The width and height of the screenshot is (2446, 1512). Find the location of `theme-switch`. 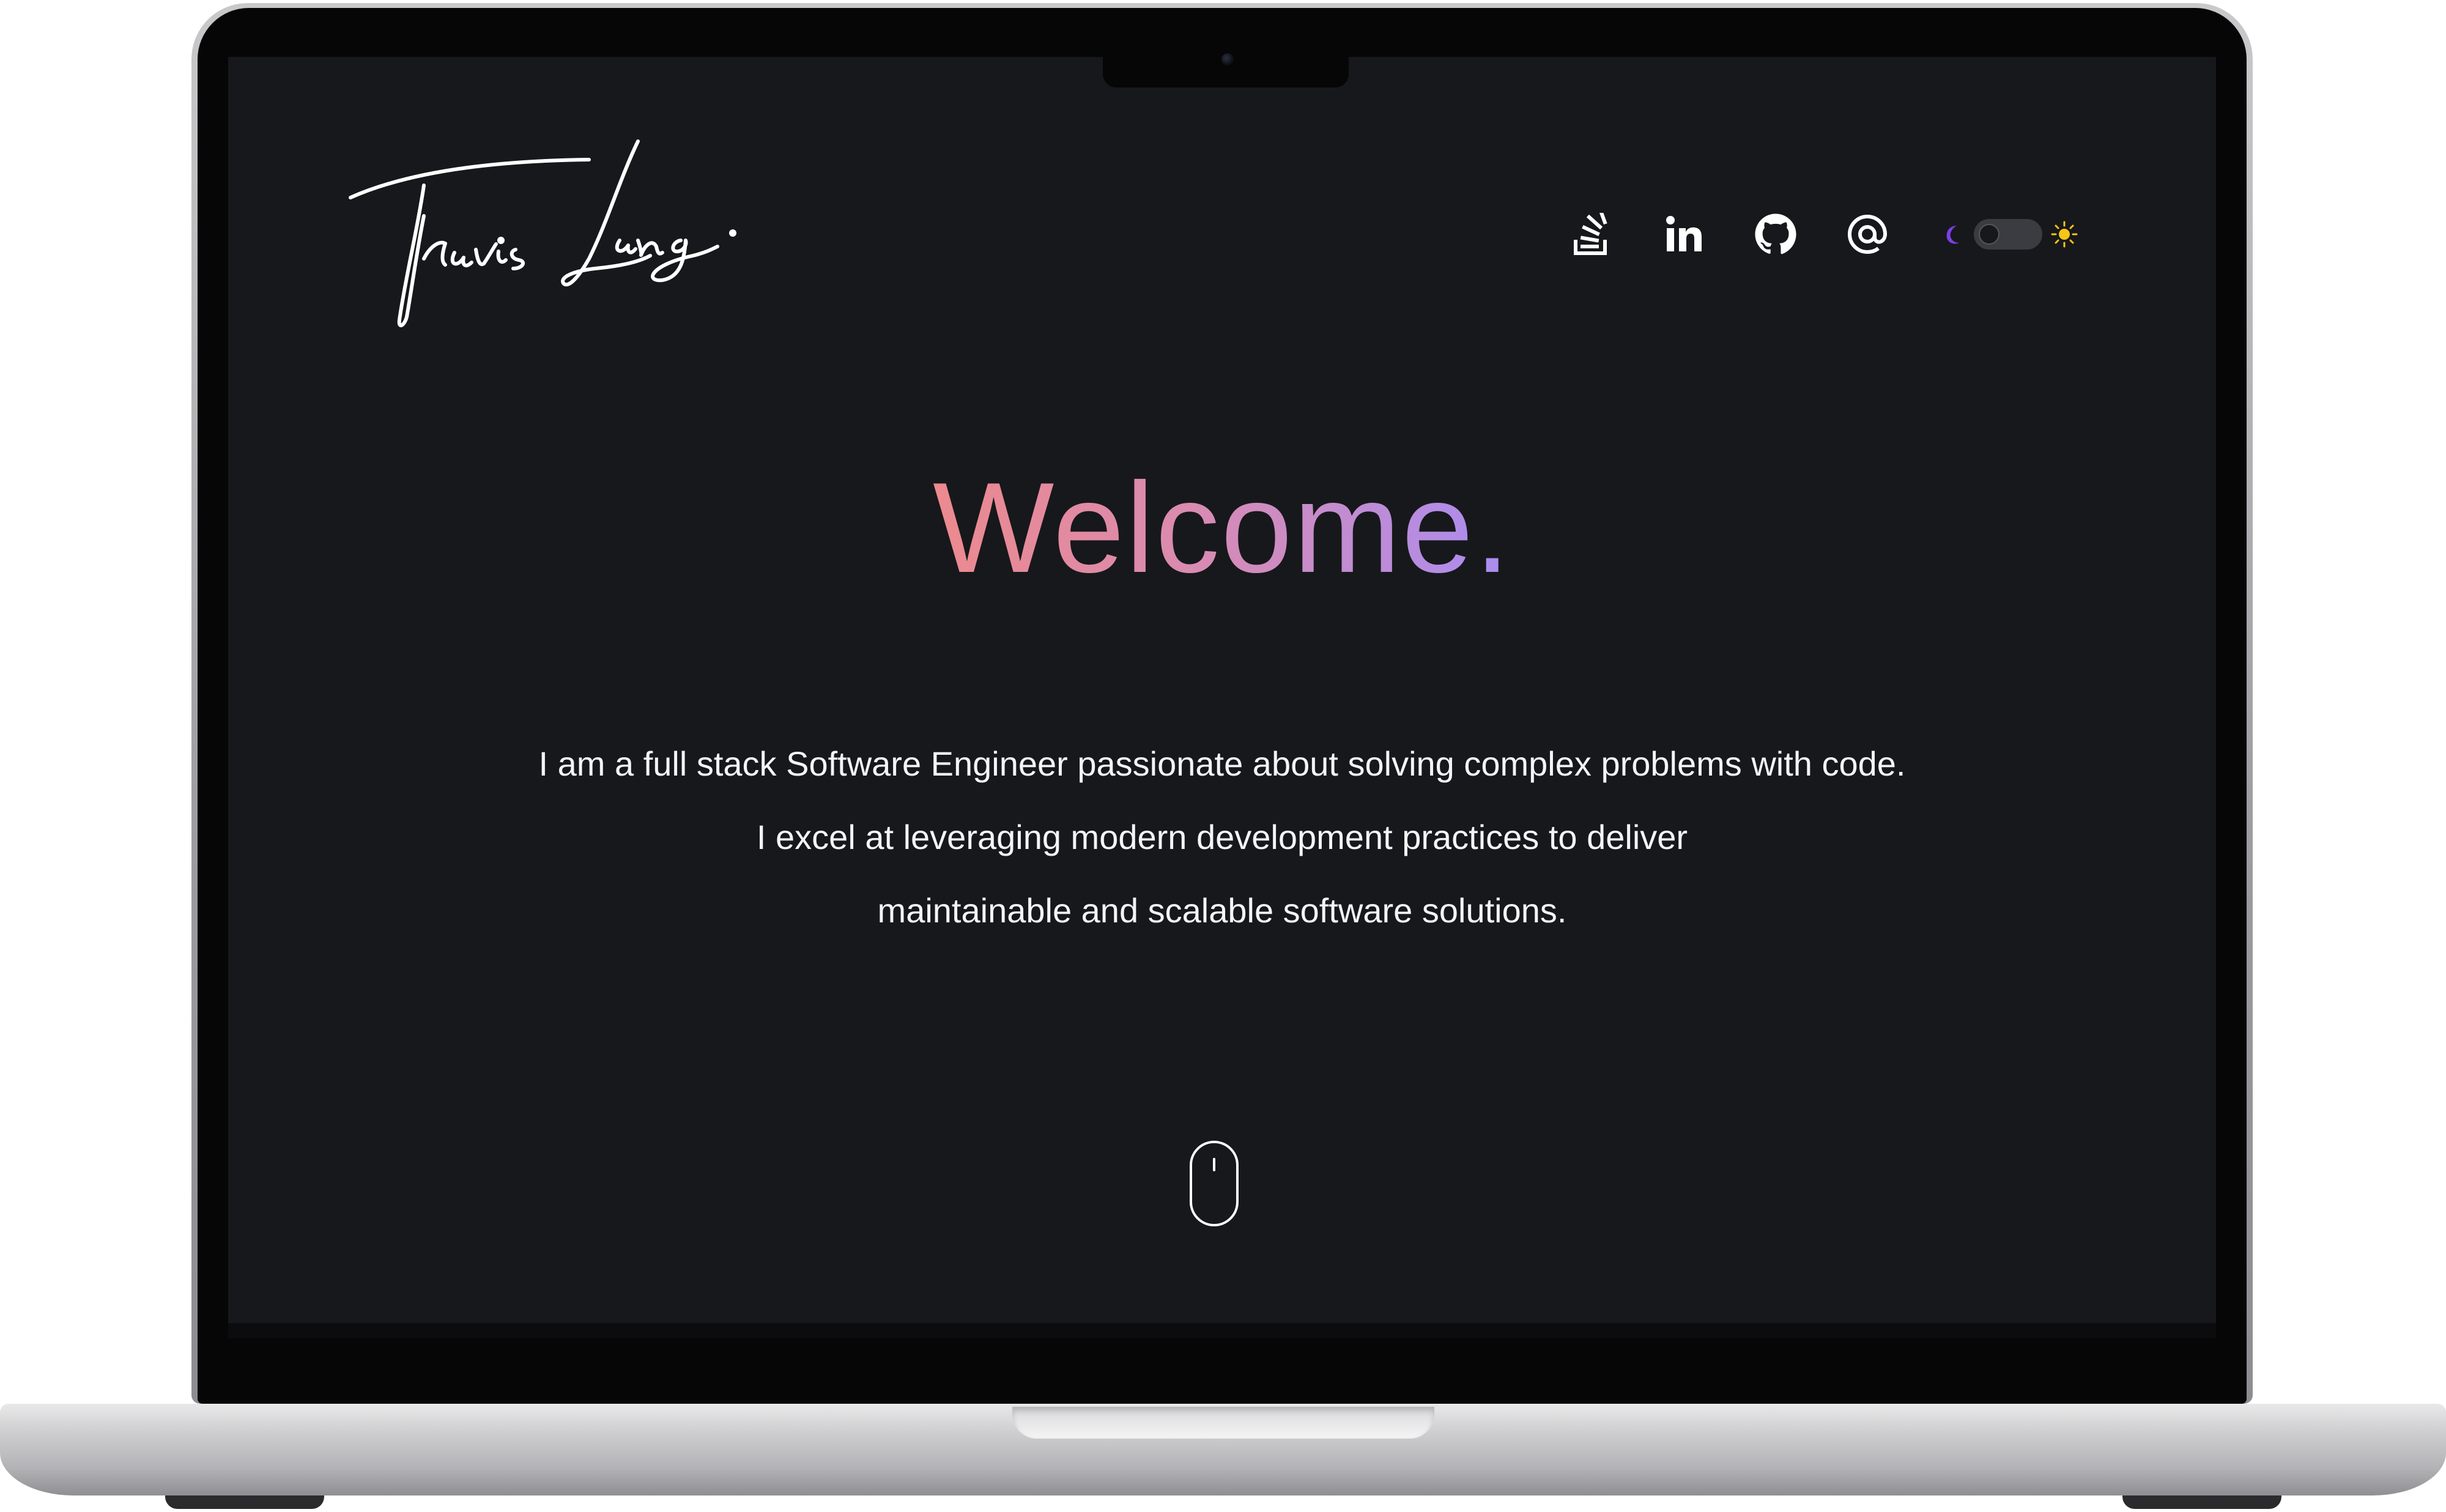

theme-switch is located at coordinates (2008, 234).